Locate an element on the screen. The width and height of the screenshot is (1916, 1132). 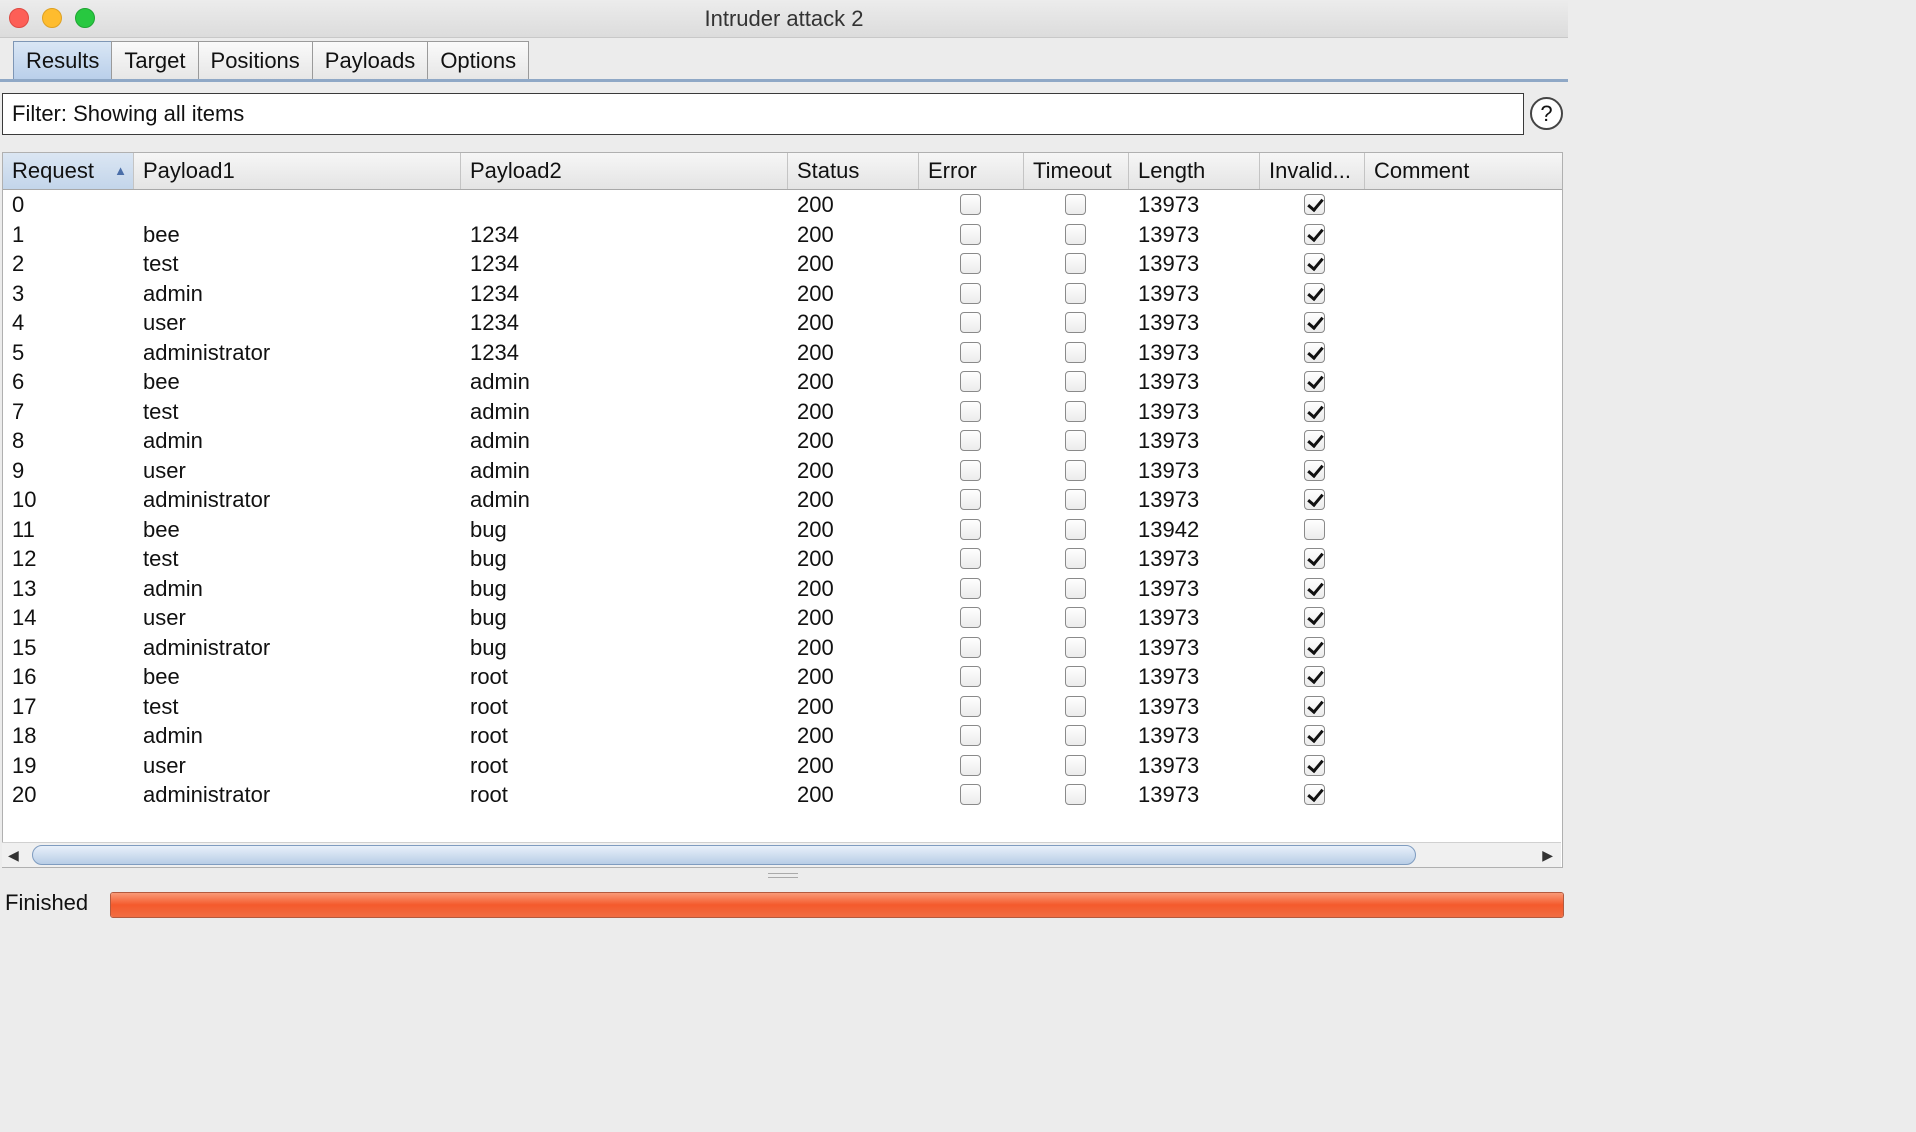
table-row: 20 administrator root 200 13973 is located at coordinates (782, 795).